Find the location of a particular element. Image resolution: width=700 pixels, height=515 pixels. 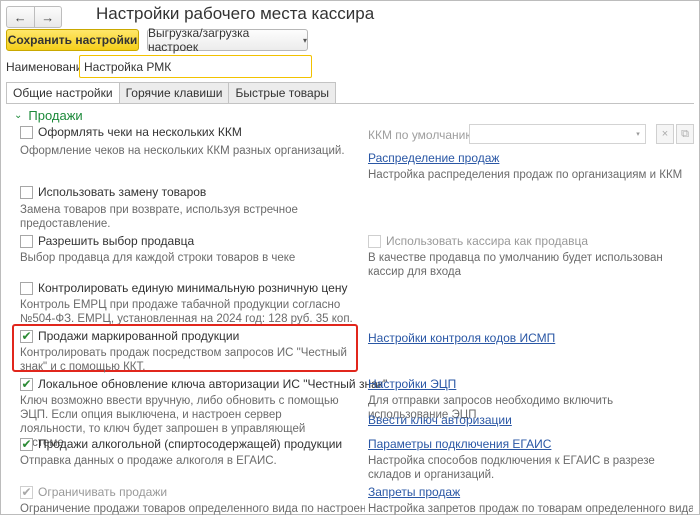

tab-quick-goods: Быстрые товары is located at coordinates (282, 92).